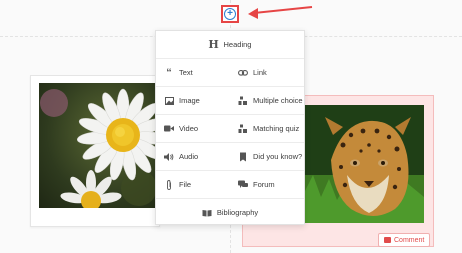  I want to click on menu-item-bibliography: Bibliography, so click(230, 212).